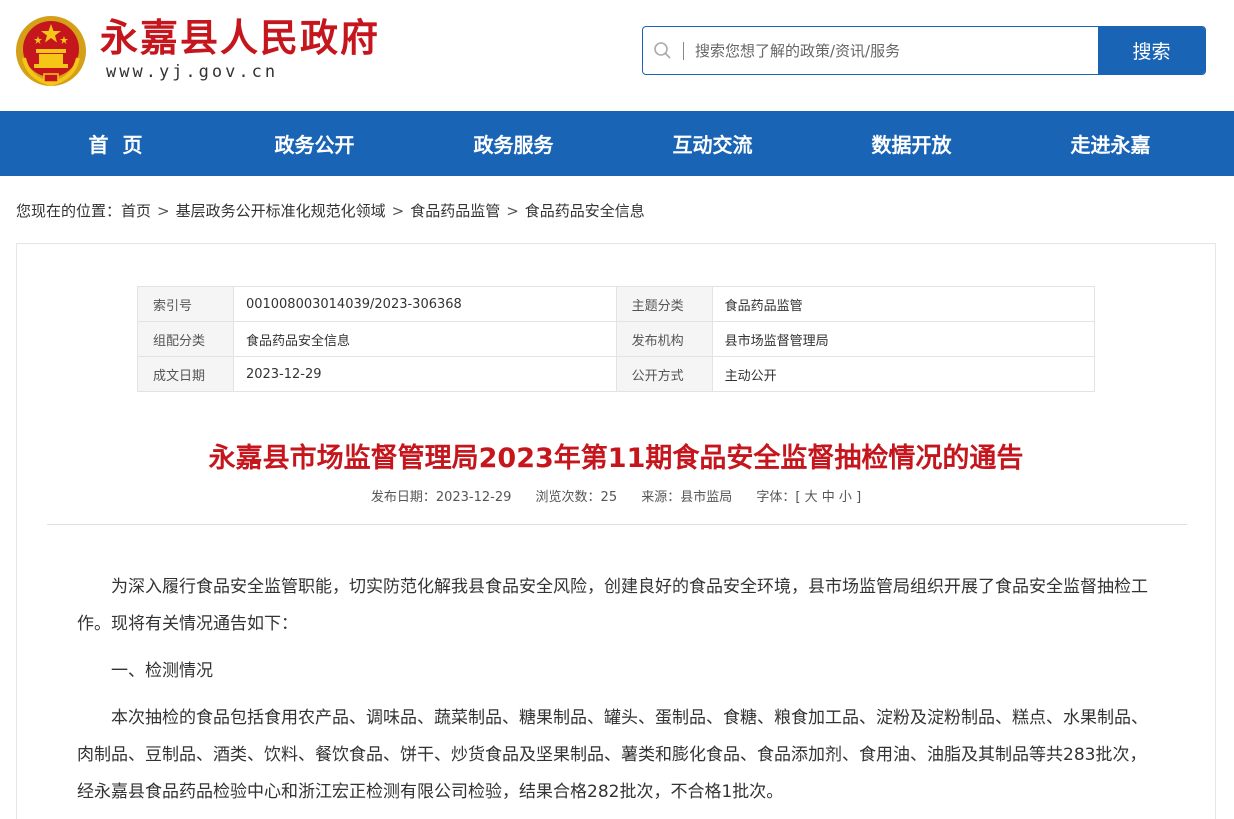 Image resolution: width=1234 pixels, height=819 pixels. Describe the element at coordinates (828, 497) in the screenshot. I see `font-size-medium-button: 中` at that location.